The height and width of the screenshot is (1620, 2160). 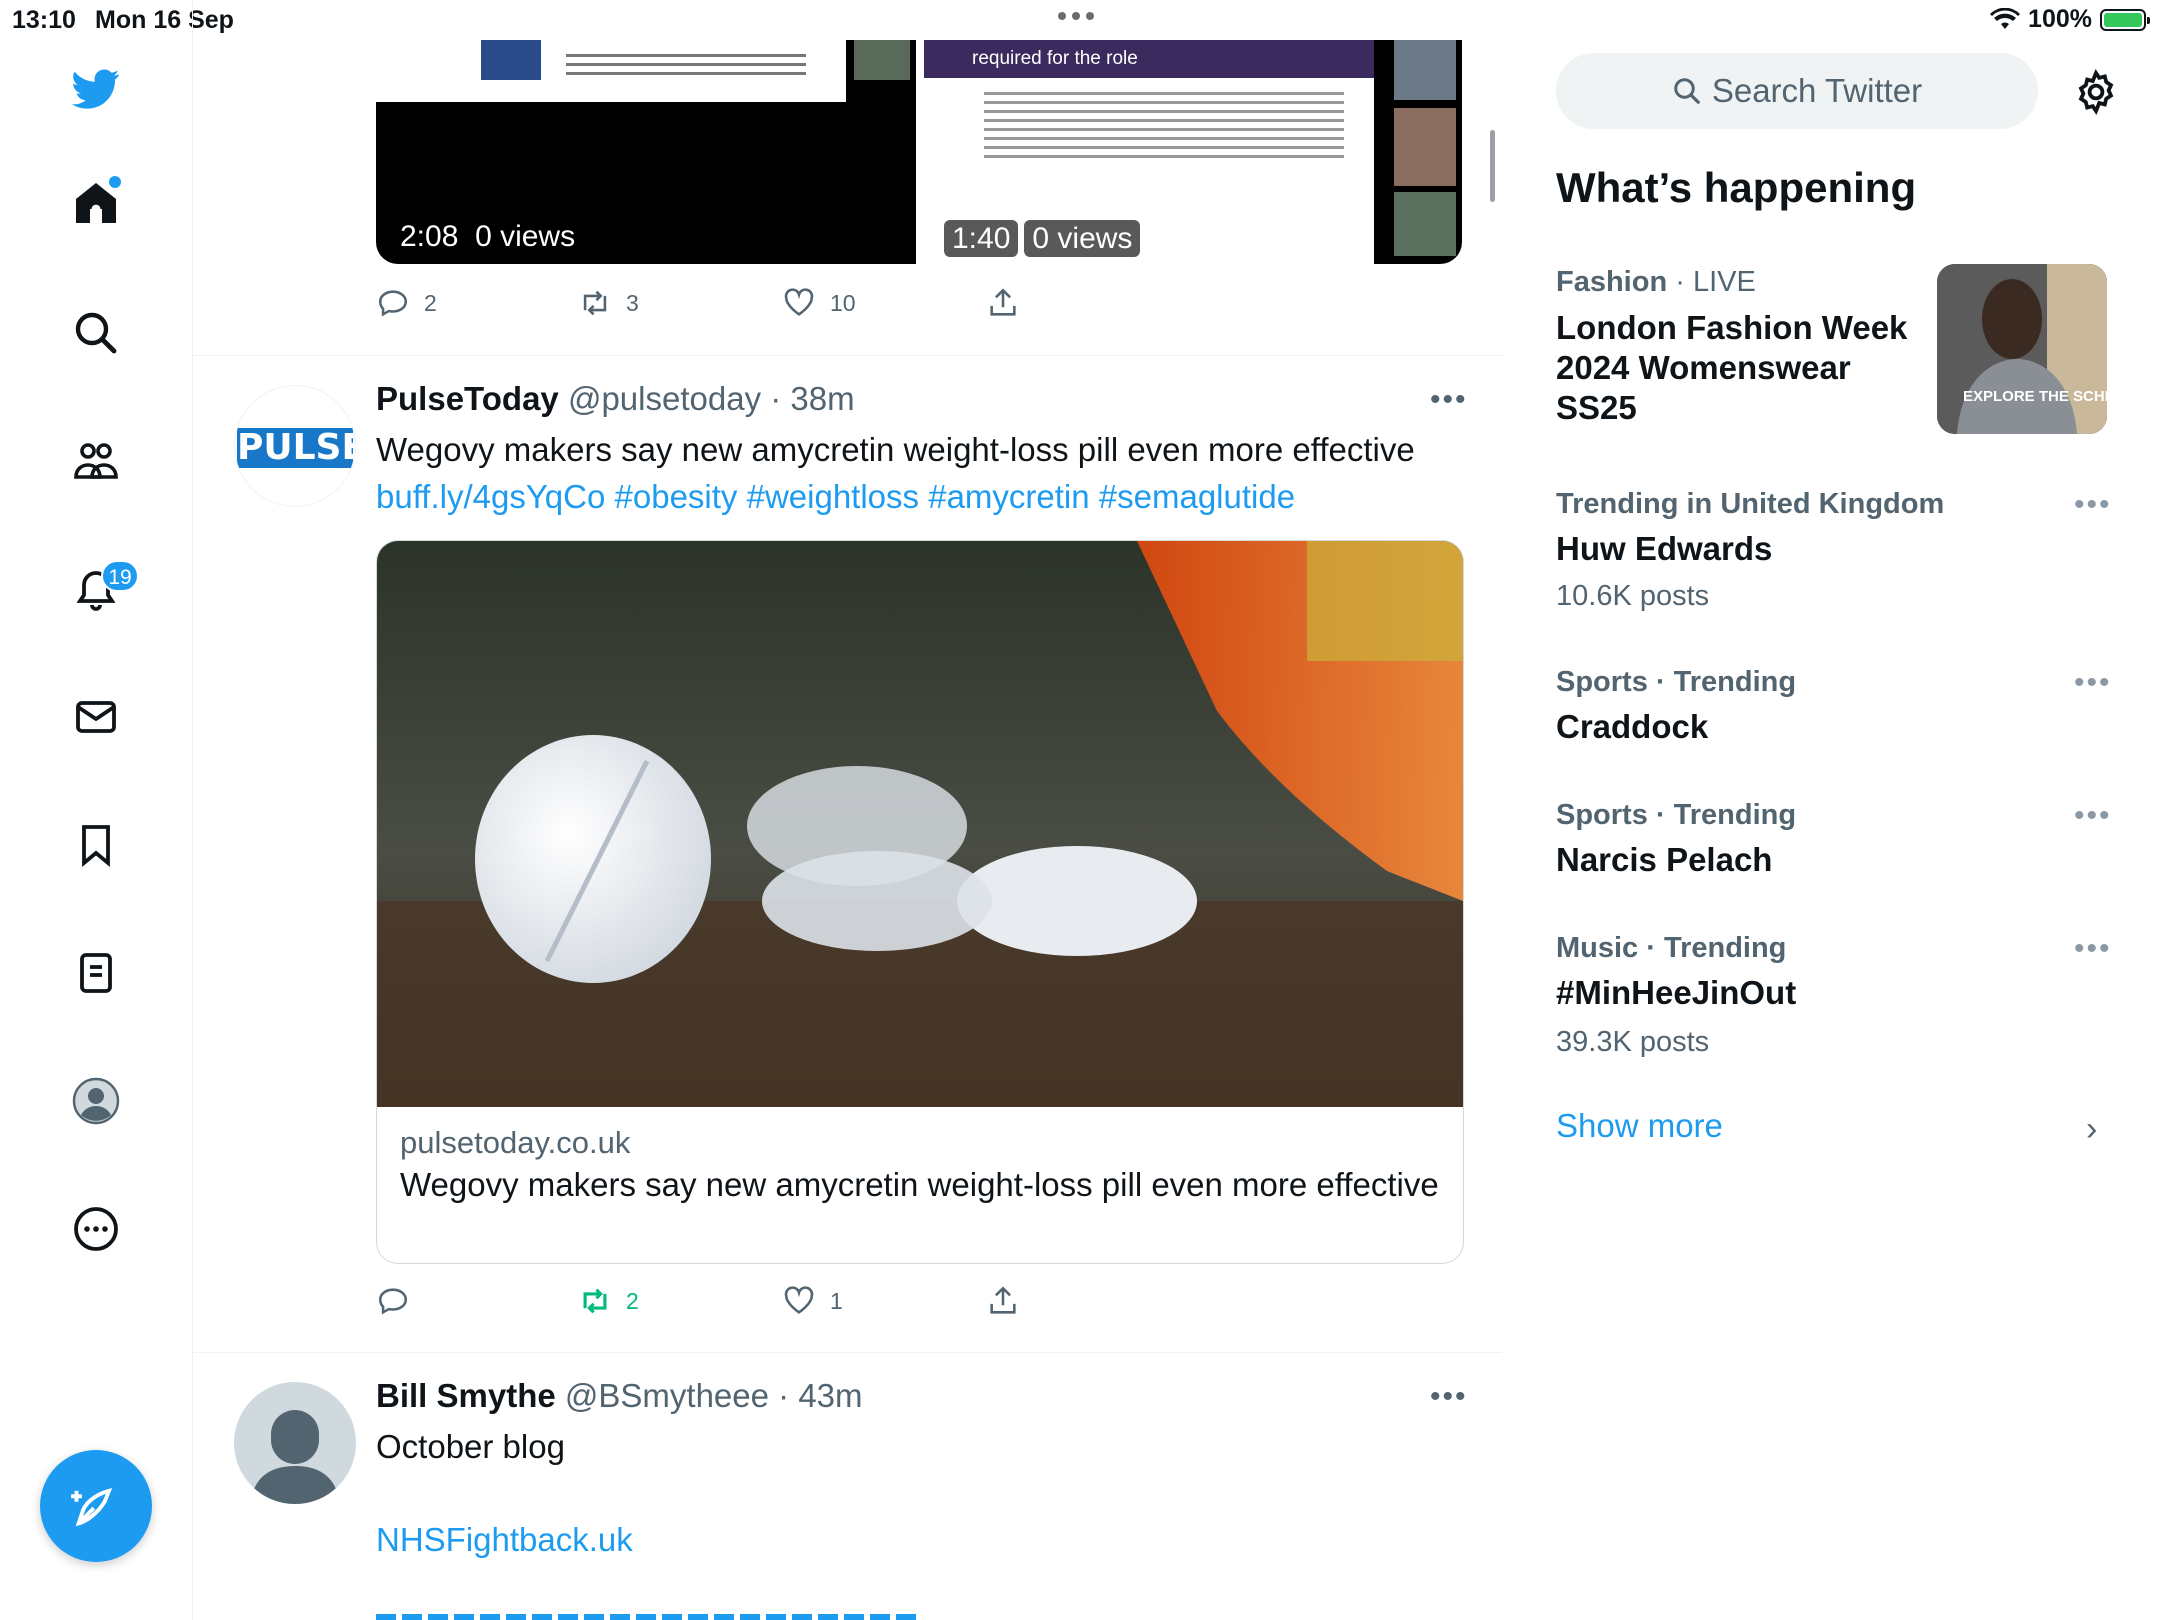 What do you see at coordinates (96, 810) in the screenshot?
I see `sidebar-nav: 19` at bounding box center [96, 810].